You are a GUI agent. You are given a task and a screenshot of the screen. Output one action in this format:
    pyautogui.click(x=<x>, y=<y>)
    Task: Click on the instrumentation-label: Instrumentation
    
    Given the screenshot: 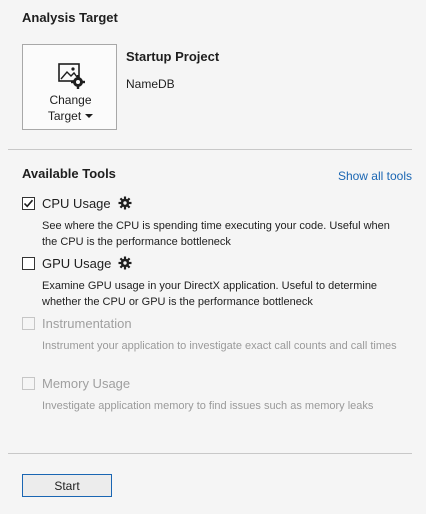 What is the action you would take?
    pyautogui.click(x=87, y=323)
    